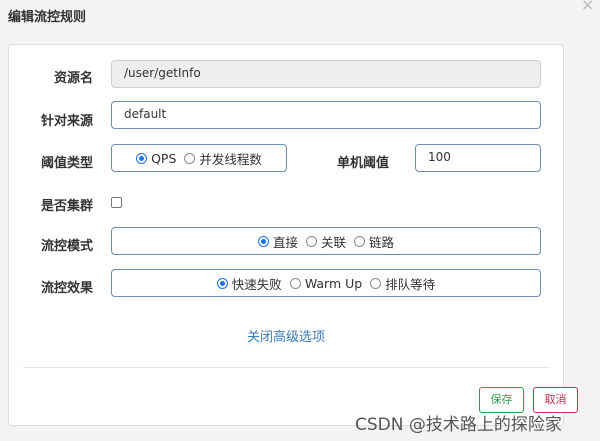 The image size is (600, 441). I want to click on radio-thread-count: 并发线程数, so click(223, 158).